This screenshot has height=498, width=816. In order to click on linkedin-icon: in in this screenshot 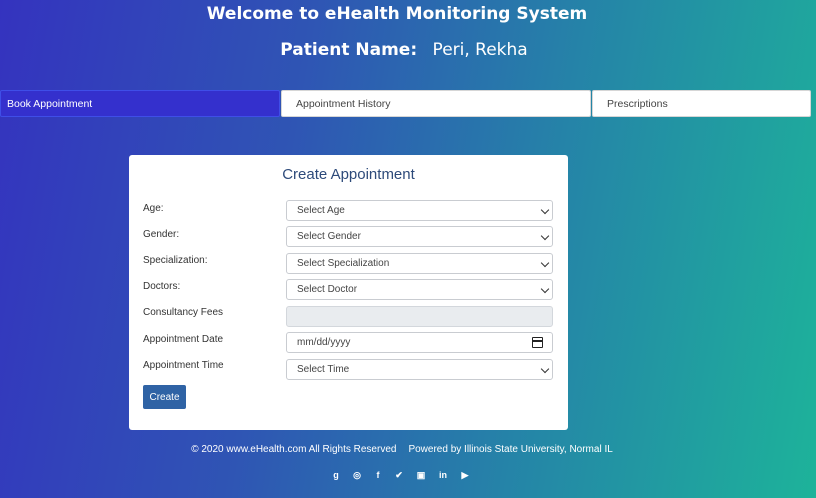, I will do `click(443, 475)`.